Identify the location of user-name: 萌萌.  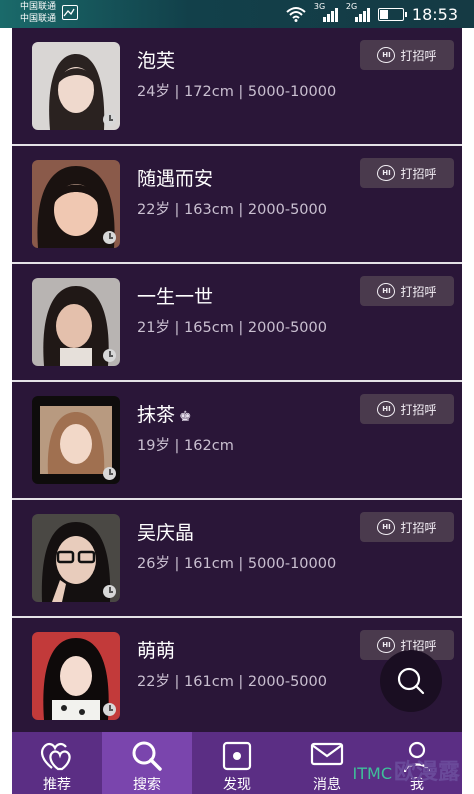
(156, 651).